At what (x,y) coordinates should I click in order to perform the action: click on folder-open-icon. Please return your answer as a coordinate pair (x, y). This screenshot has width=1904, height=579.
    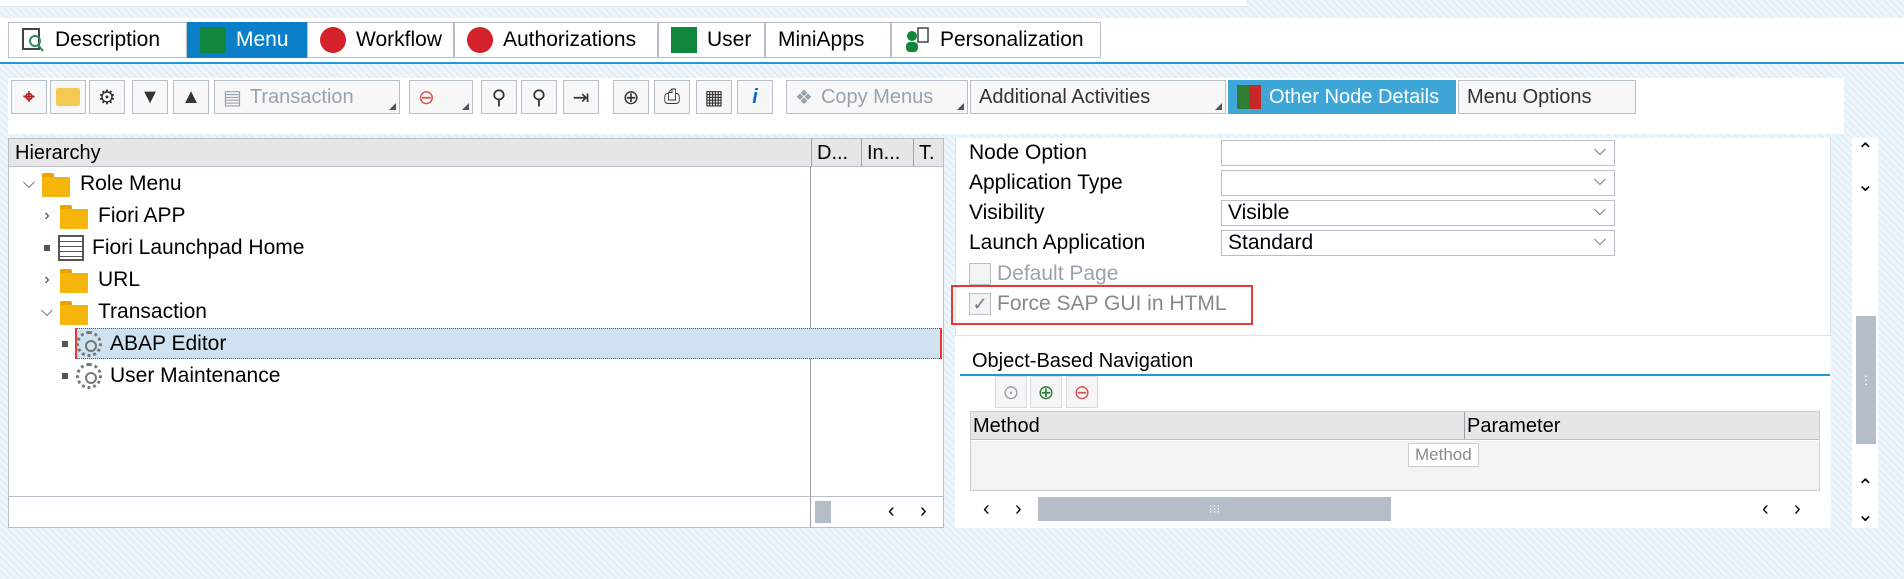
    Looking at the image, I should click on (75, 312).